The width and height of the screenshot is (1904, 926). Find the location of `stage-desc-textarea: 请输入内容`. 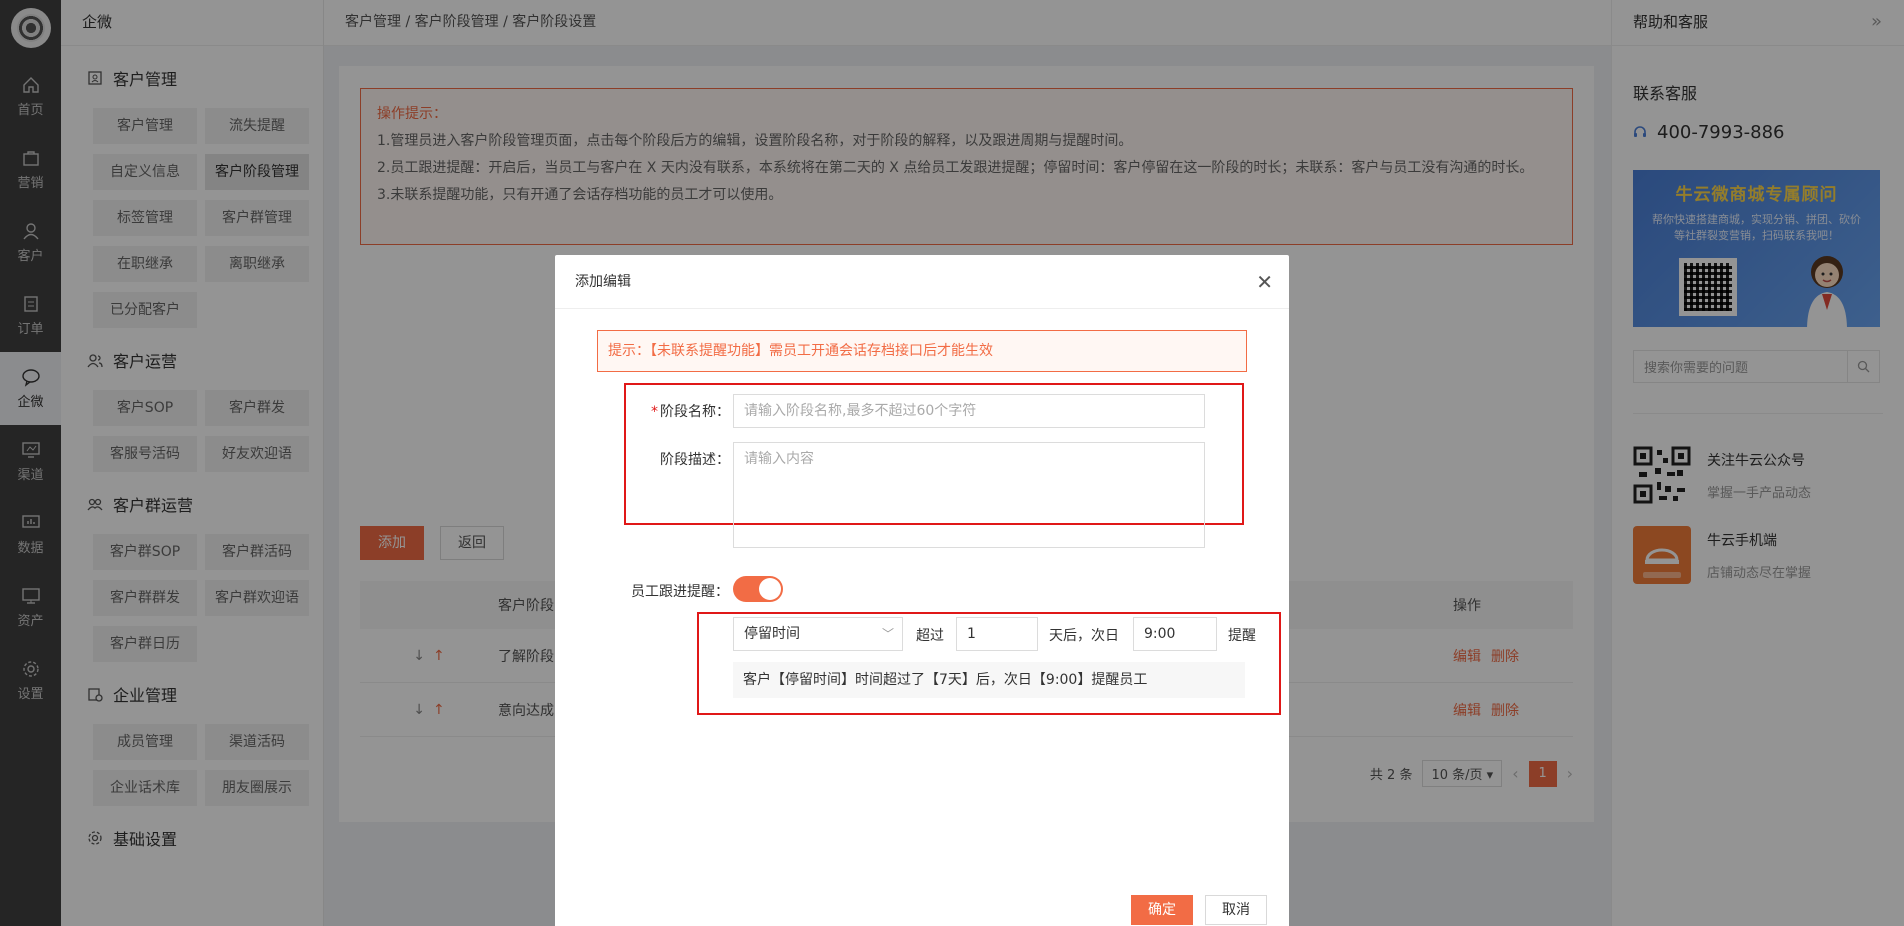

stage-desc-textarea: 请输入内容 is located at coordinates (969, 495).